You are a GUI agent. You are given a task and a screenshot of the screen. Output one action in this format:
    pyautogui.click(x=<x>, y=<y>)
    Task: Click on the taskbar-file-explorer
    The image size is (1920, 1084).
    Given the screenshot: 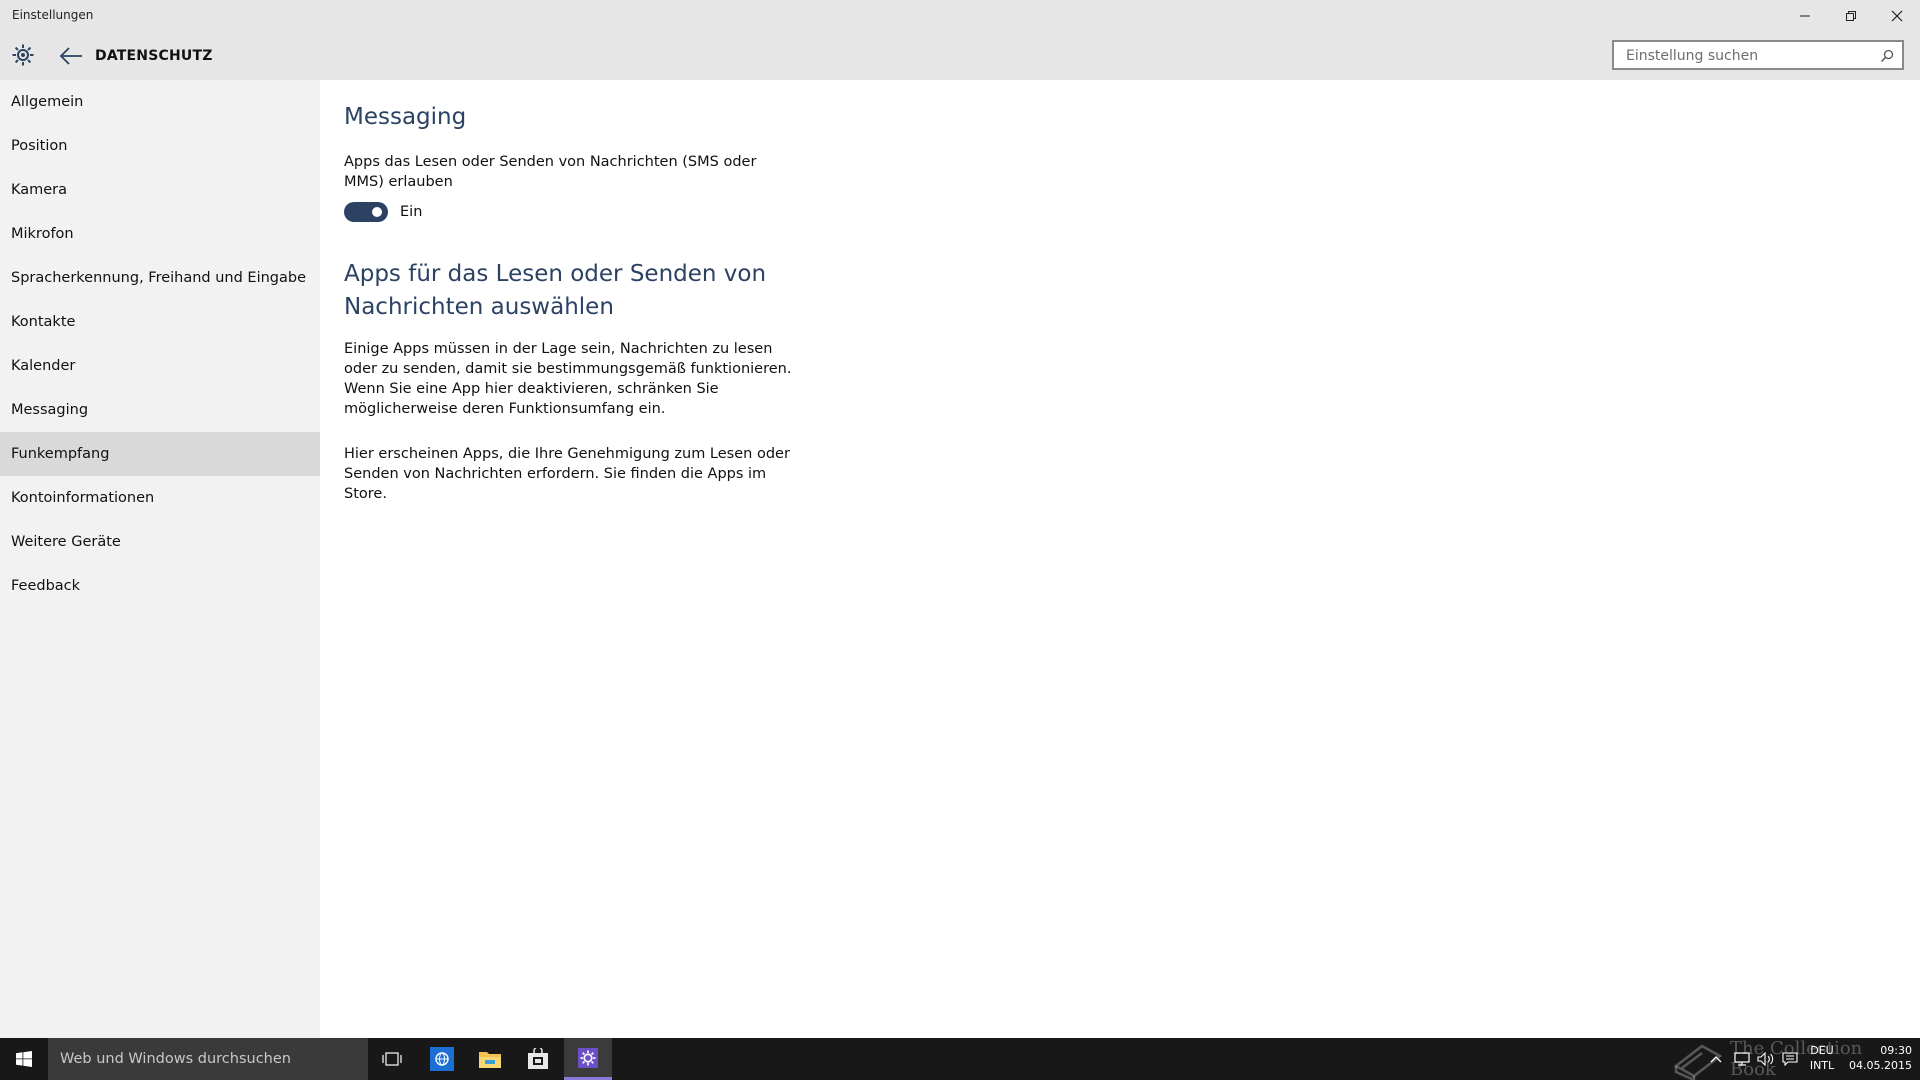 What is the action you would take?
    pyautogui.click(x=490, y=1059)
    